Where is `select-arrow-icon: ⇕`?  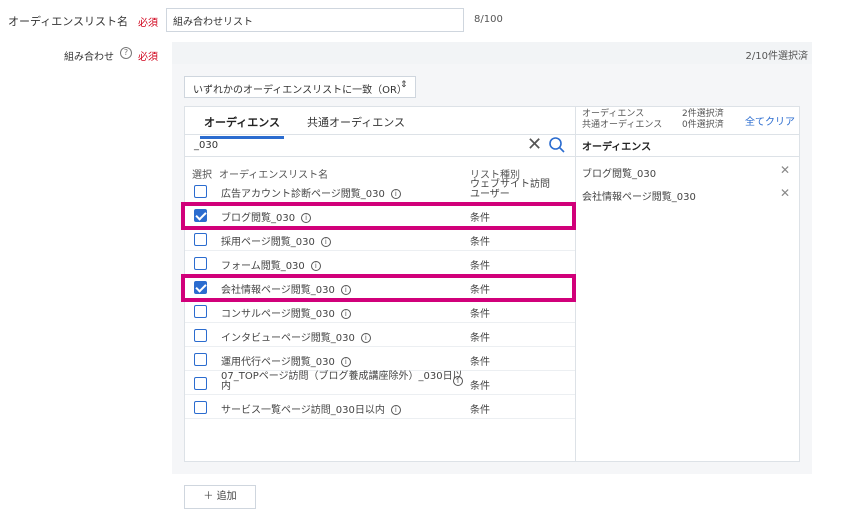 select-arrow-icon: ⇕ is located at coordinates (404, 85).